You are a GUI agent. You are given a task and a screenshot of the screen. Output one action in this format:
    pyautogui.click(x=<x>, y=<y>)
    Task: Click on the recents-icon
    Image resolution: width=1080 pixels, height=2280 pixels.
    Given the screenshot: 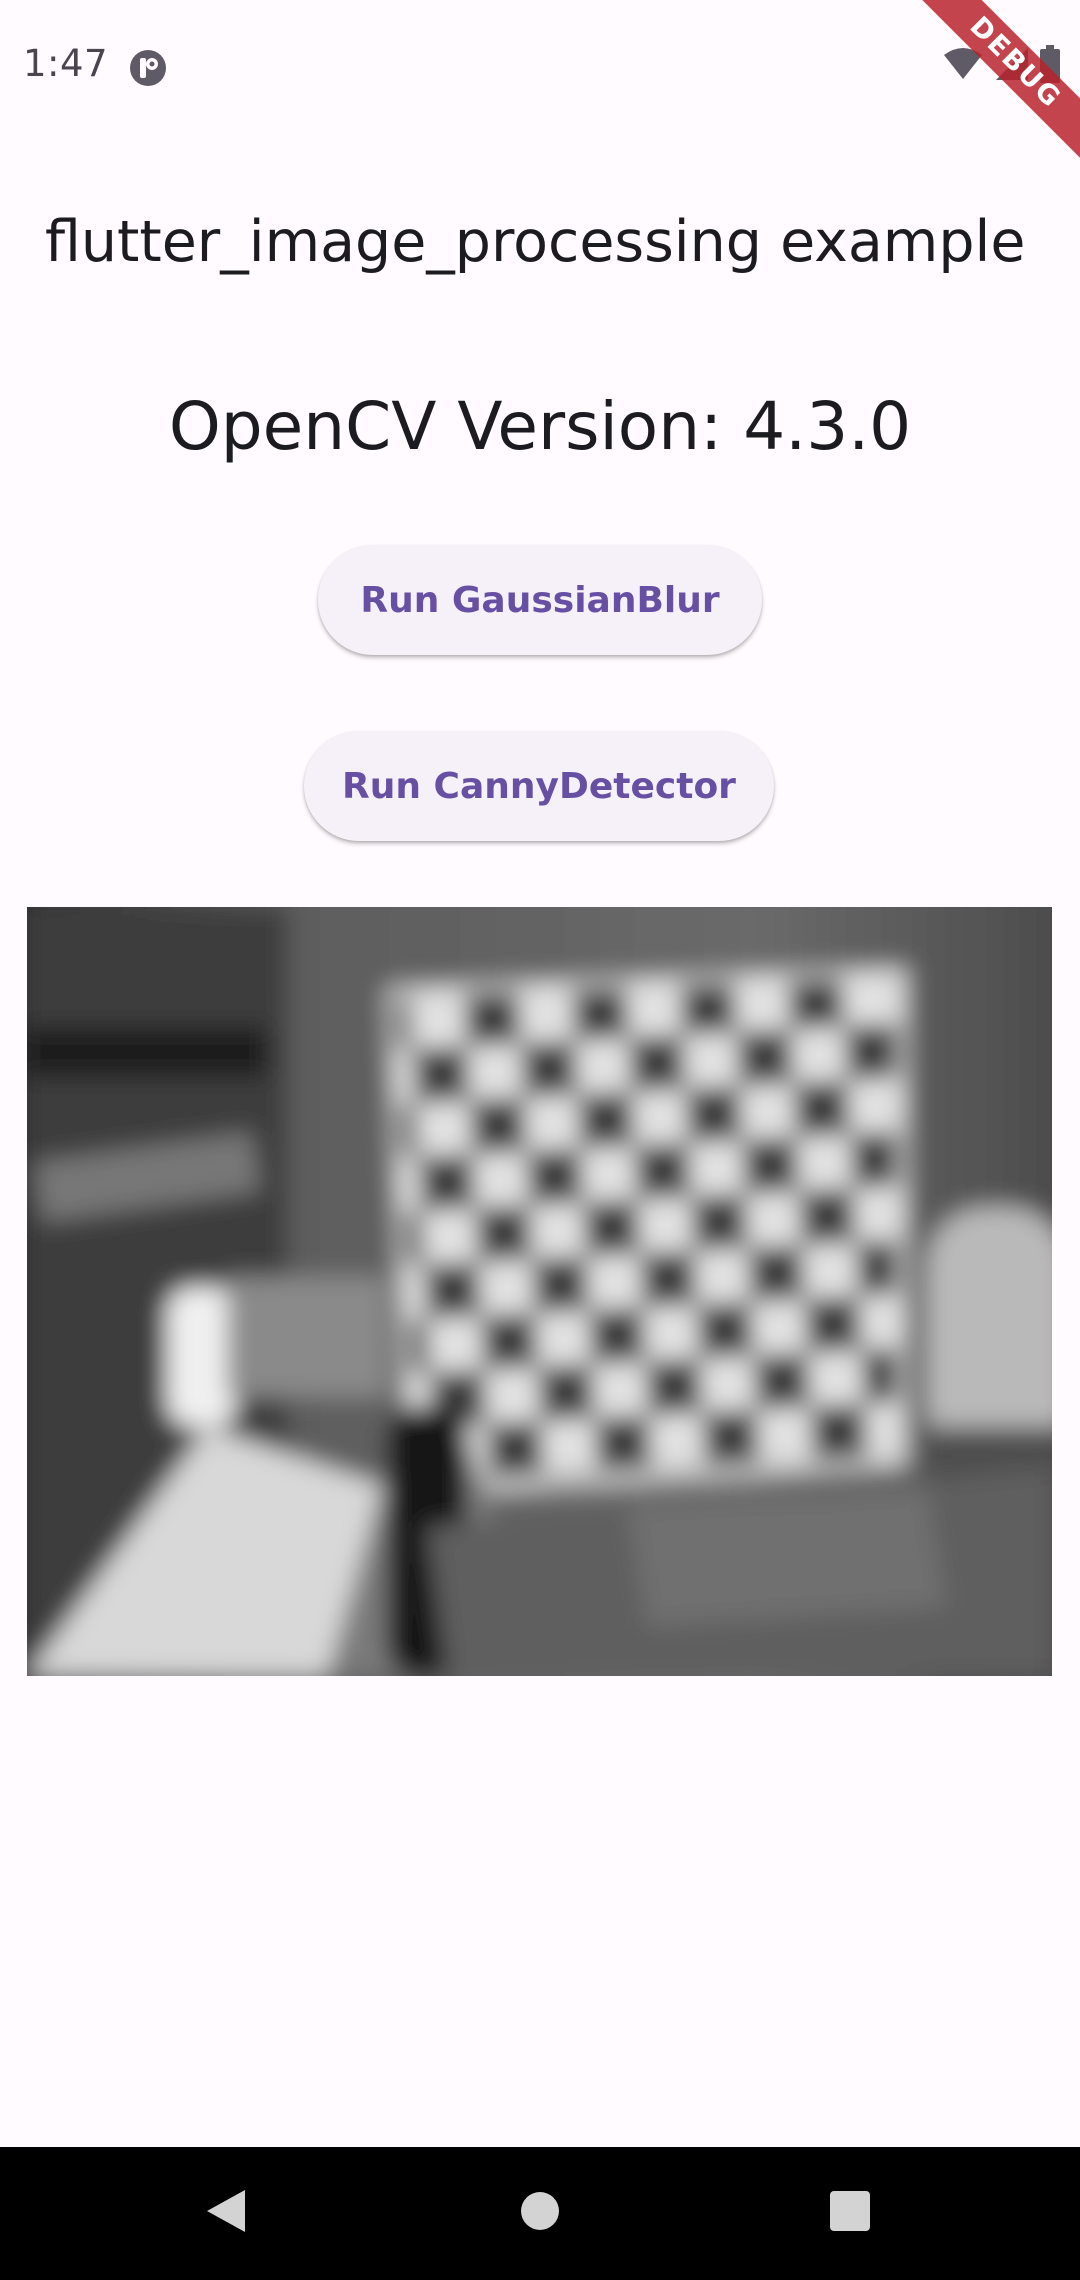 What is the action you would take?
    pyautogui.click(x=850, y=2213)
    